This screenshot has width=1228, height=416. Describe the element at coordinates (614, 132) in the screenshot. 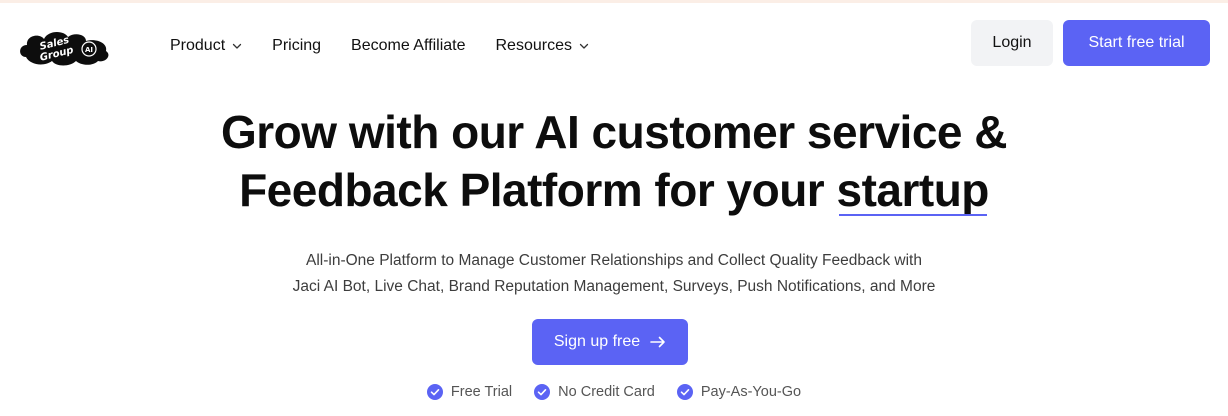

I see `hero-title-line1: Grow with our AI customer service &` at that location.